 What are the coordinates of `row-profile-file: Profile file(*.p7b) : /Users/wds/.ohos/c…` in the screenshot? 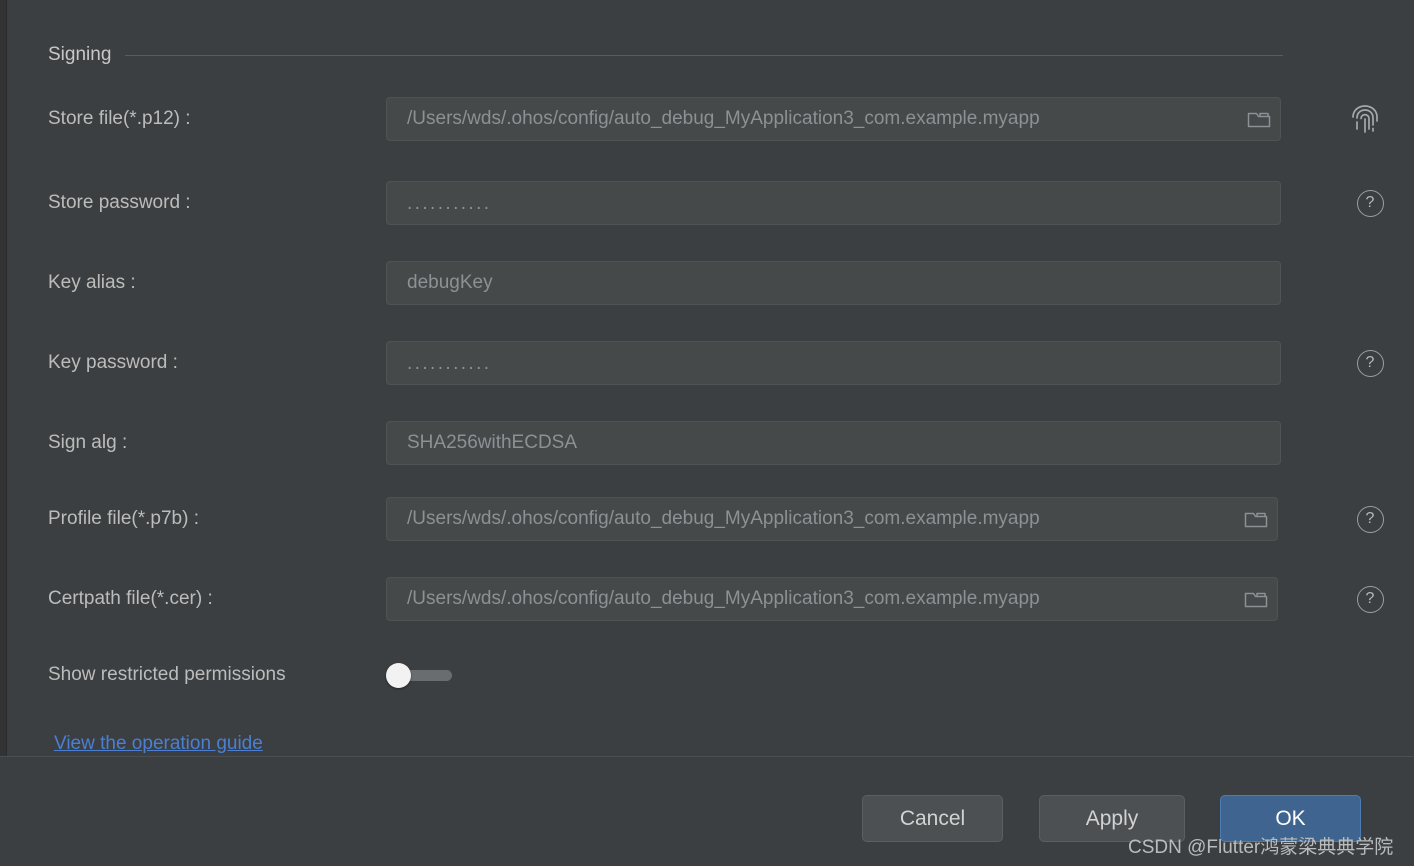 It's located at (731, 519).